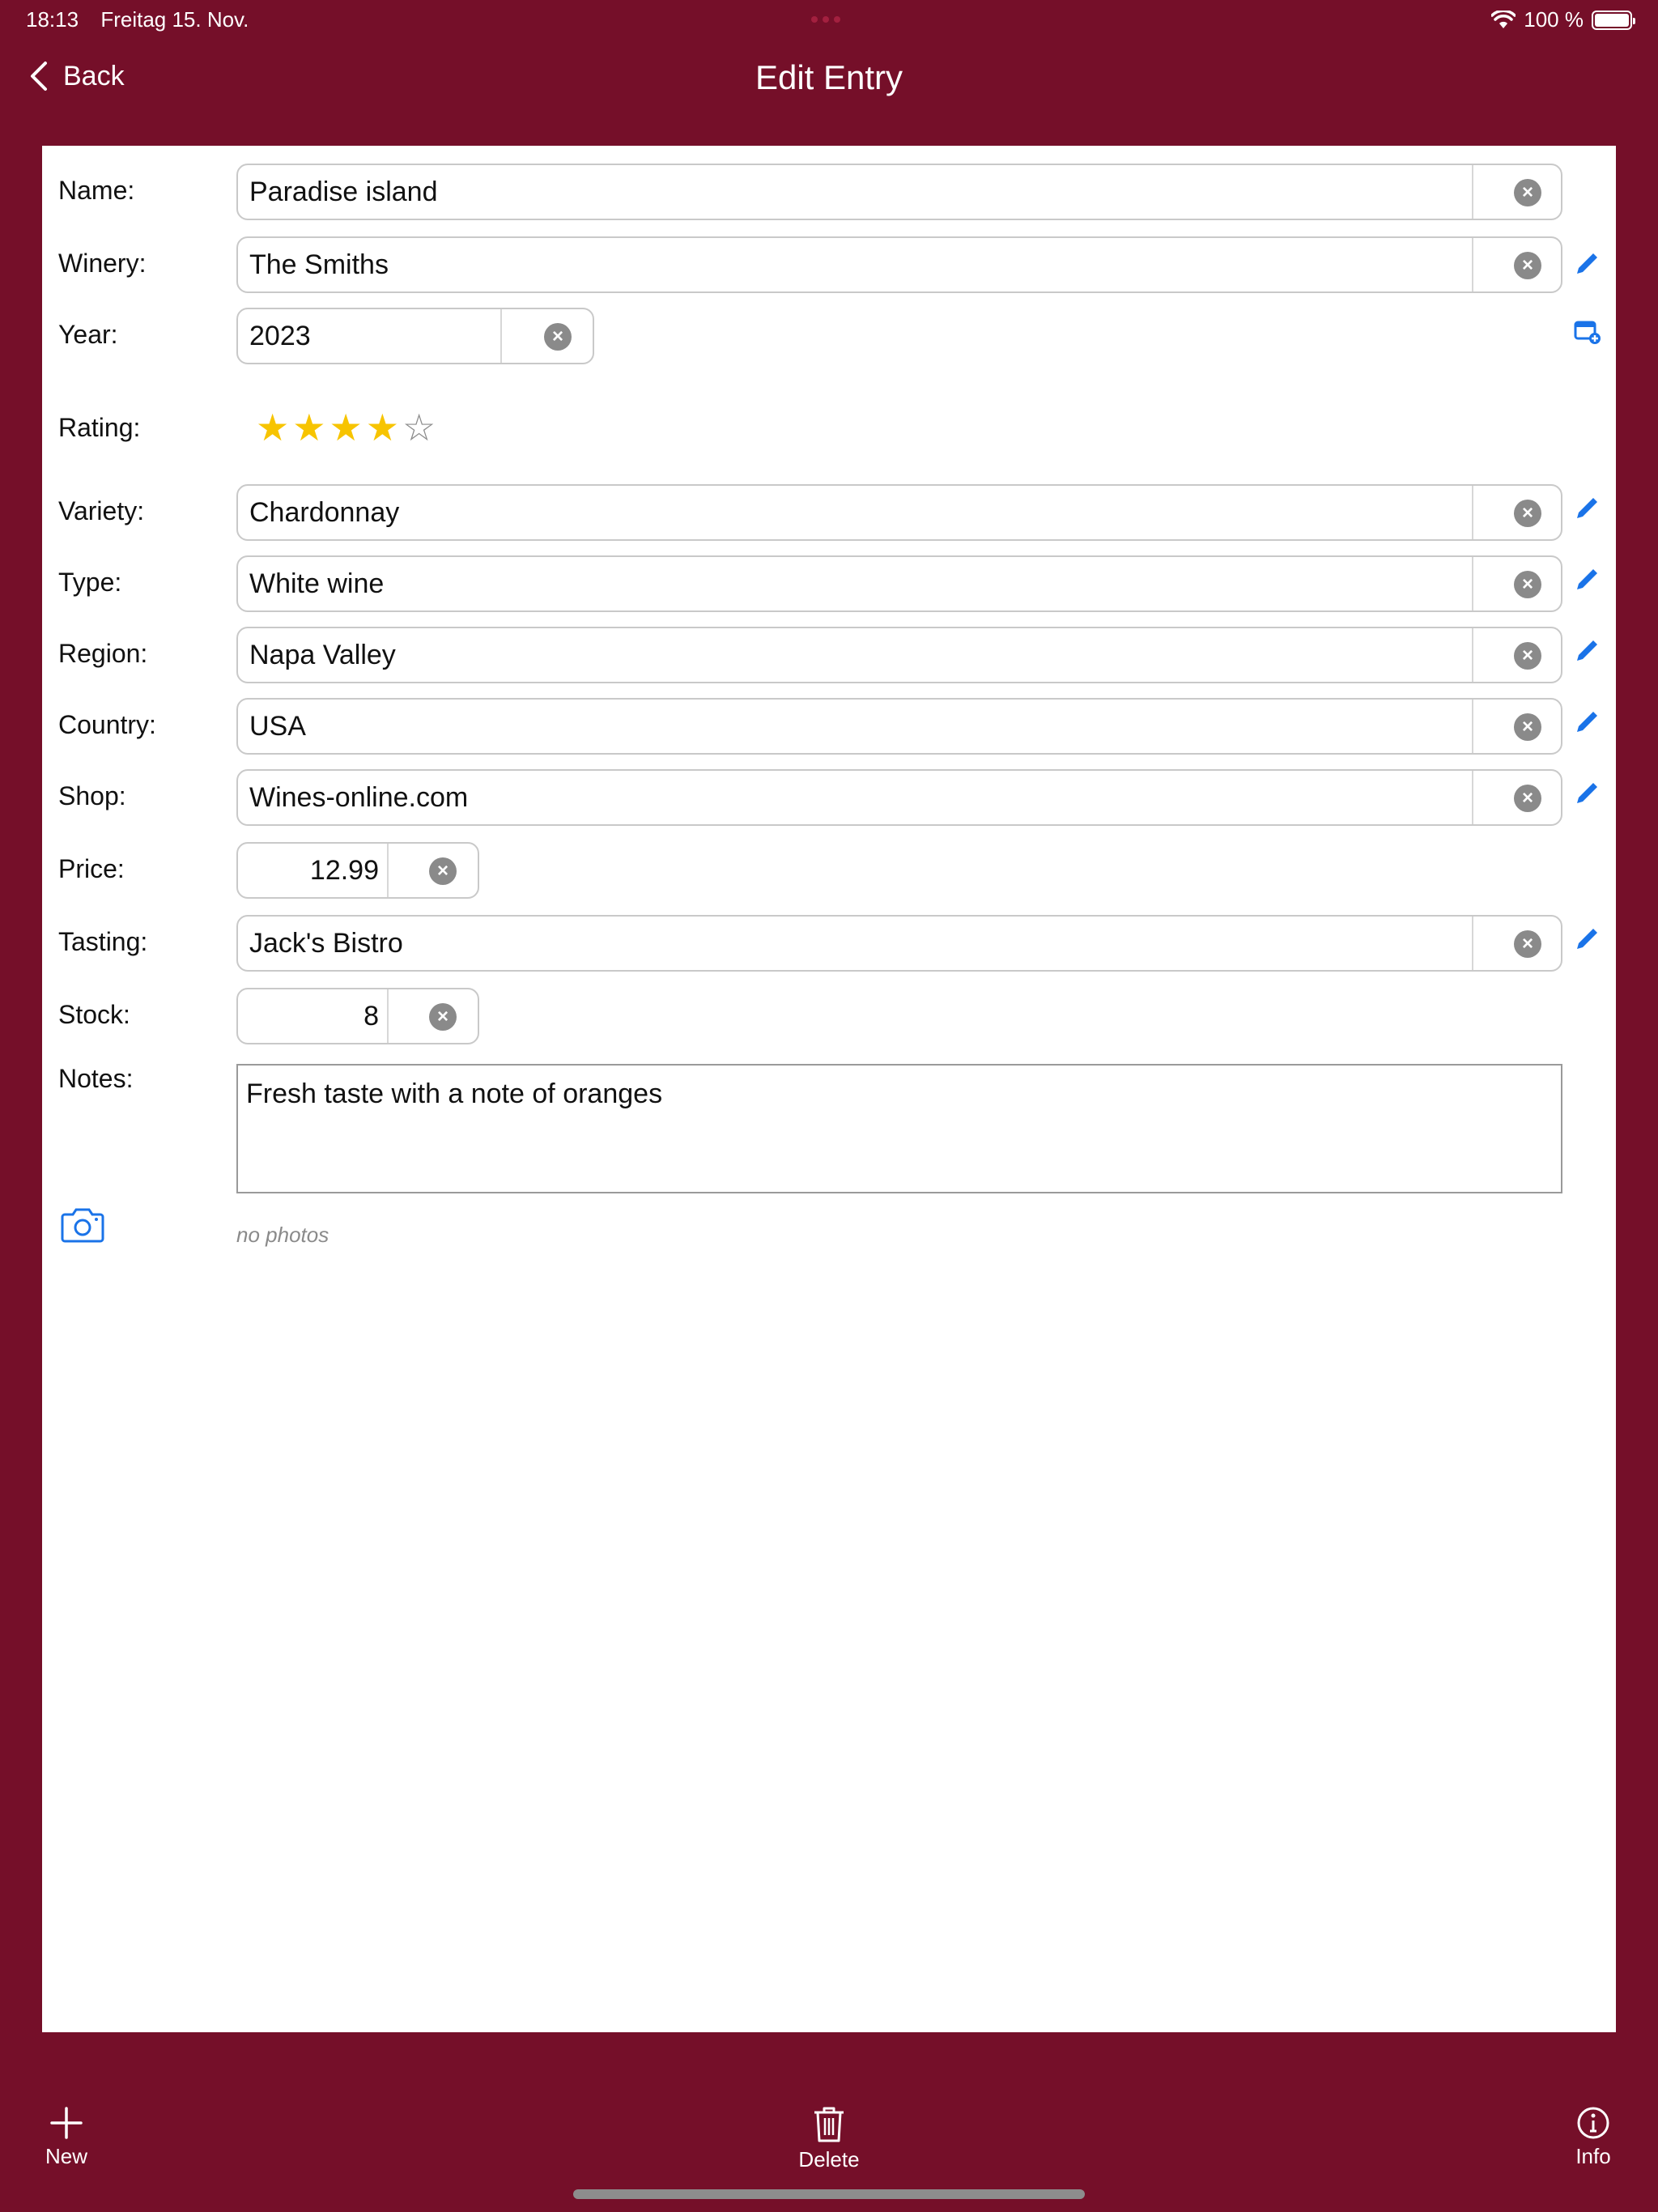  What do you see at coordinates (282, 1235) in the screenshot?
I see `no-photos-text: no photos` at bounding box center [282, 1235].